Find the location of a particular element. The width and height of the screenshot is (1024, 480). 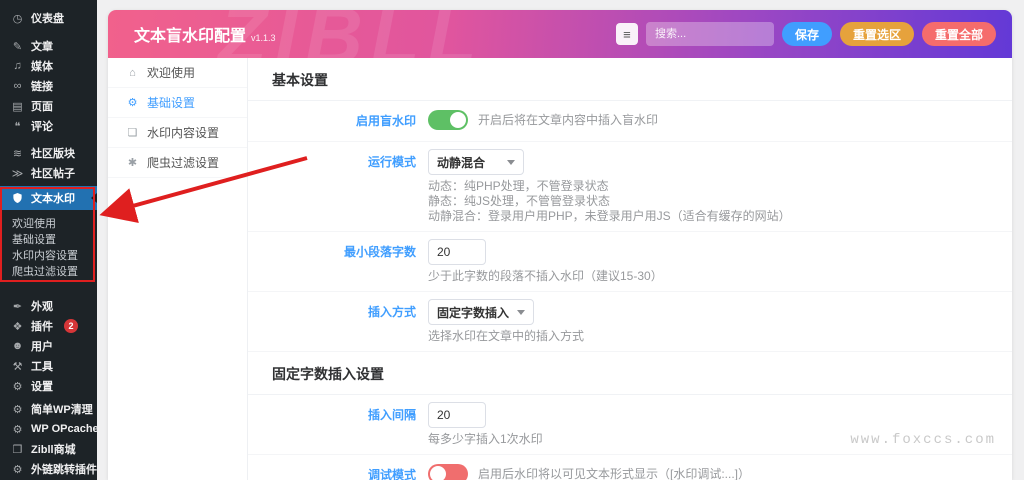

setting-label: 最小段落字数 is located at coordinates (379, 252).